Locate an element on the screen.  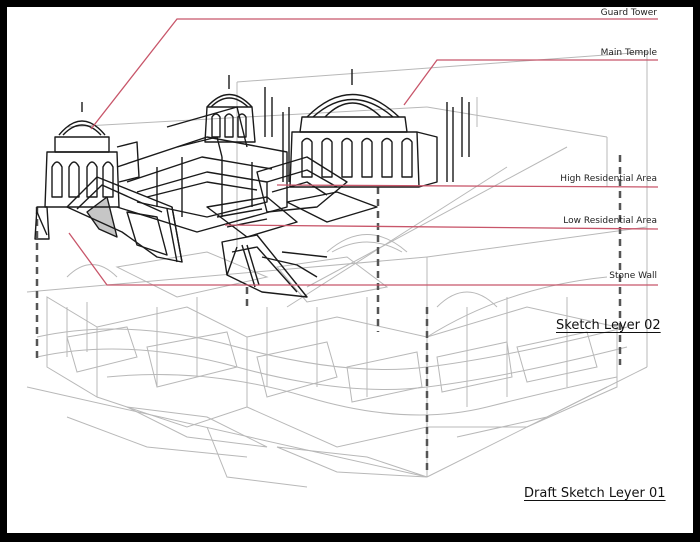
callout-line-stone-wall is located at coordinates (363, 259).